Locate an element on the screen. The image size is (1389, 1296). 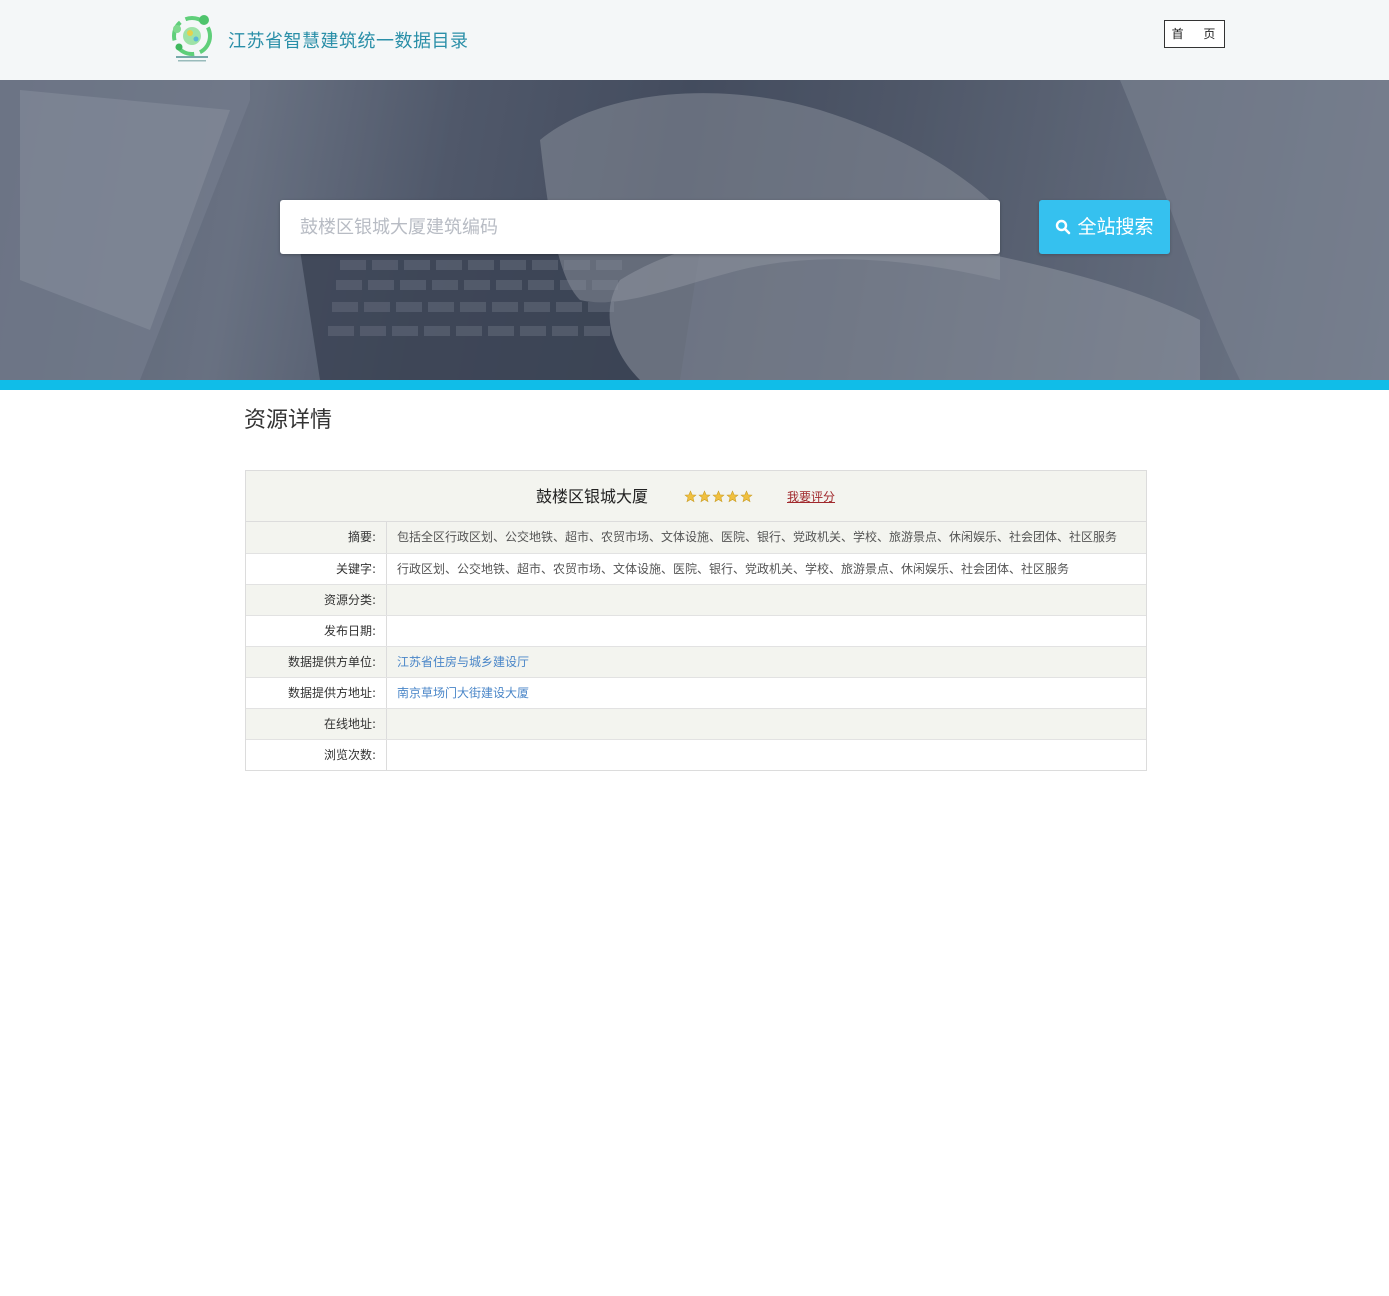
section-title: 资源详情 is located at coordinates (288, 420).